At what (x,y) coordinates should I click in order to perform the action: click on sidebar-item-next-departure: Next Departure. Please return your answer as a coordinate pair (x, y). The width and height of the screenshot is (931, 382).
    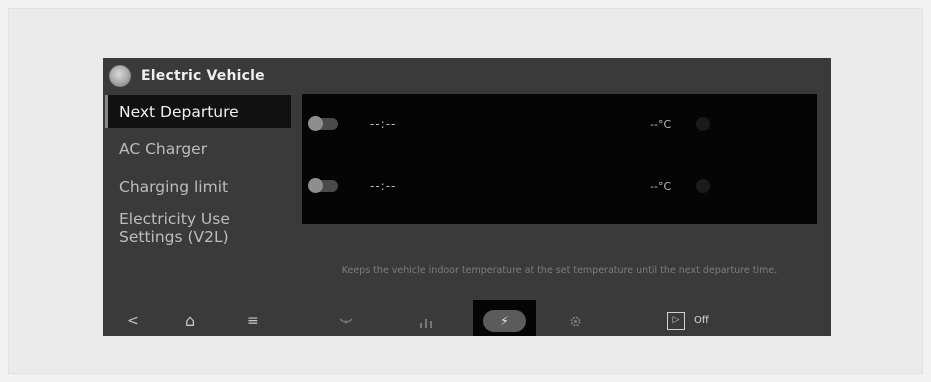
    Looking at the image, I should click on (198, 111).